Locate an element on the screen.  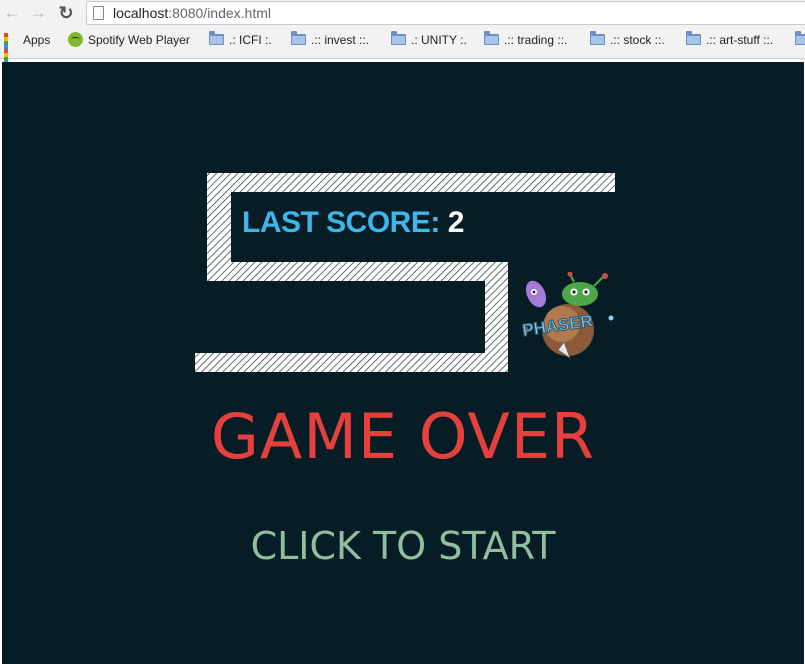
bookmark-folder-art-stuff: .:: art-stuff ::. is located at coordinates (729, 40).